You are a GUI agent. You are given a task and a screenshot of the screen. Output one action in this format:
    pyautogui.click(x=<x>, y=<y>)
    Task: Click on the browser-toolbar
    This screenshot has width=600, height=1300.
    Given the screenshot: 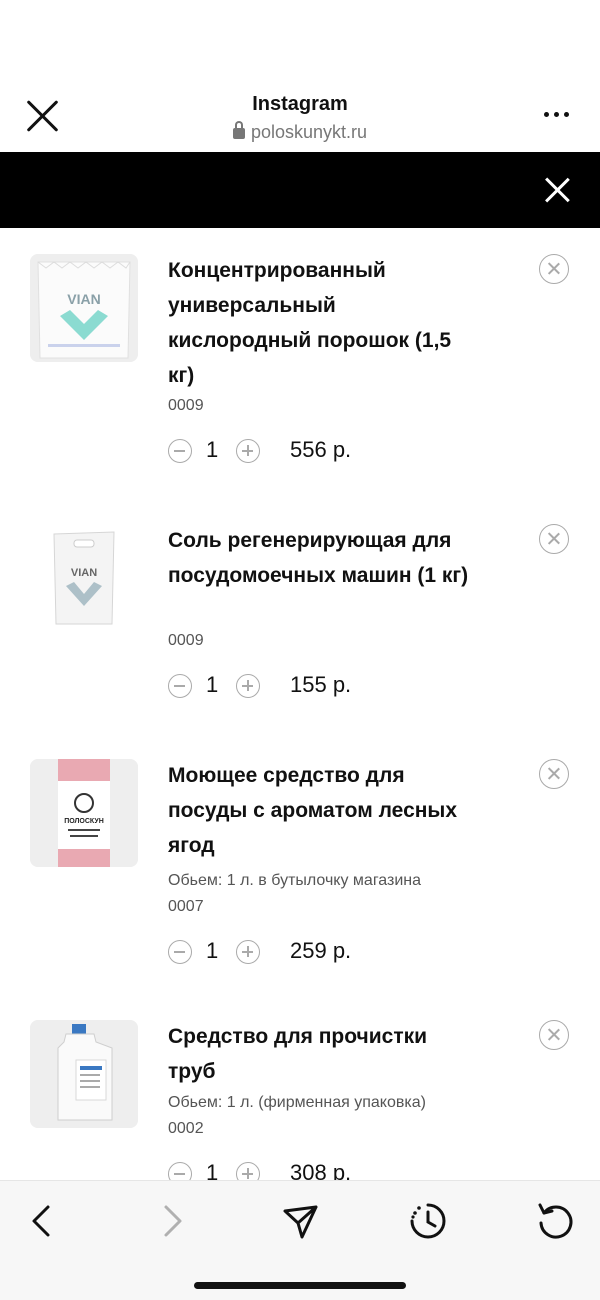 What is the action you would take?
    pyautogui.click(x=300, y=1240)
    